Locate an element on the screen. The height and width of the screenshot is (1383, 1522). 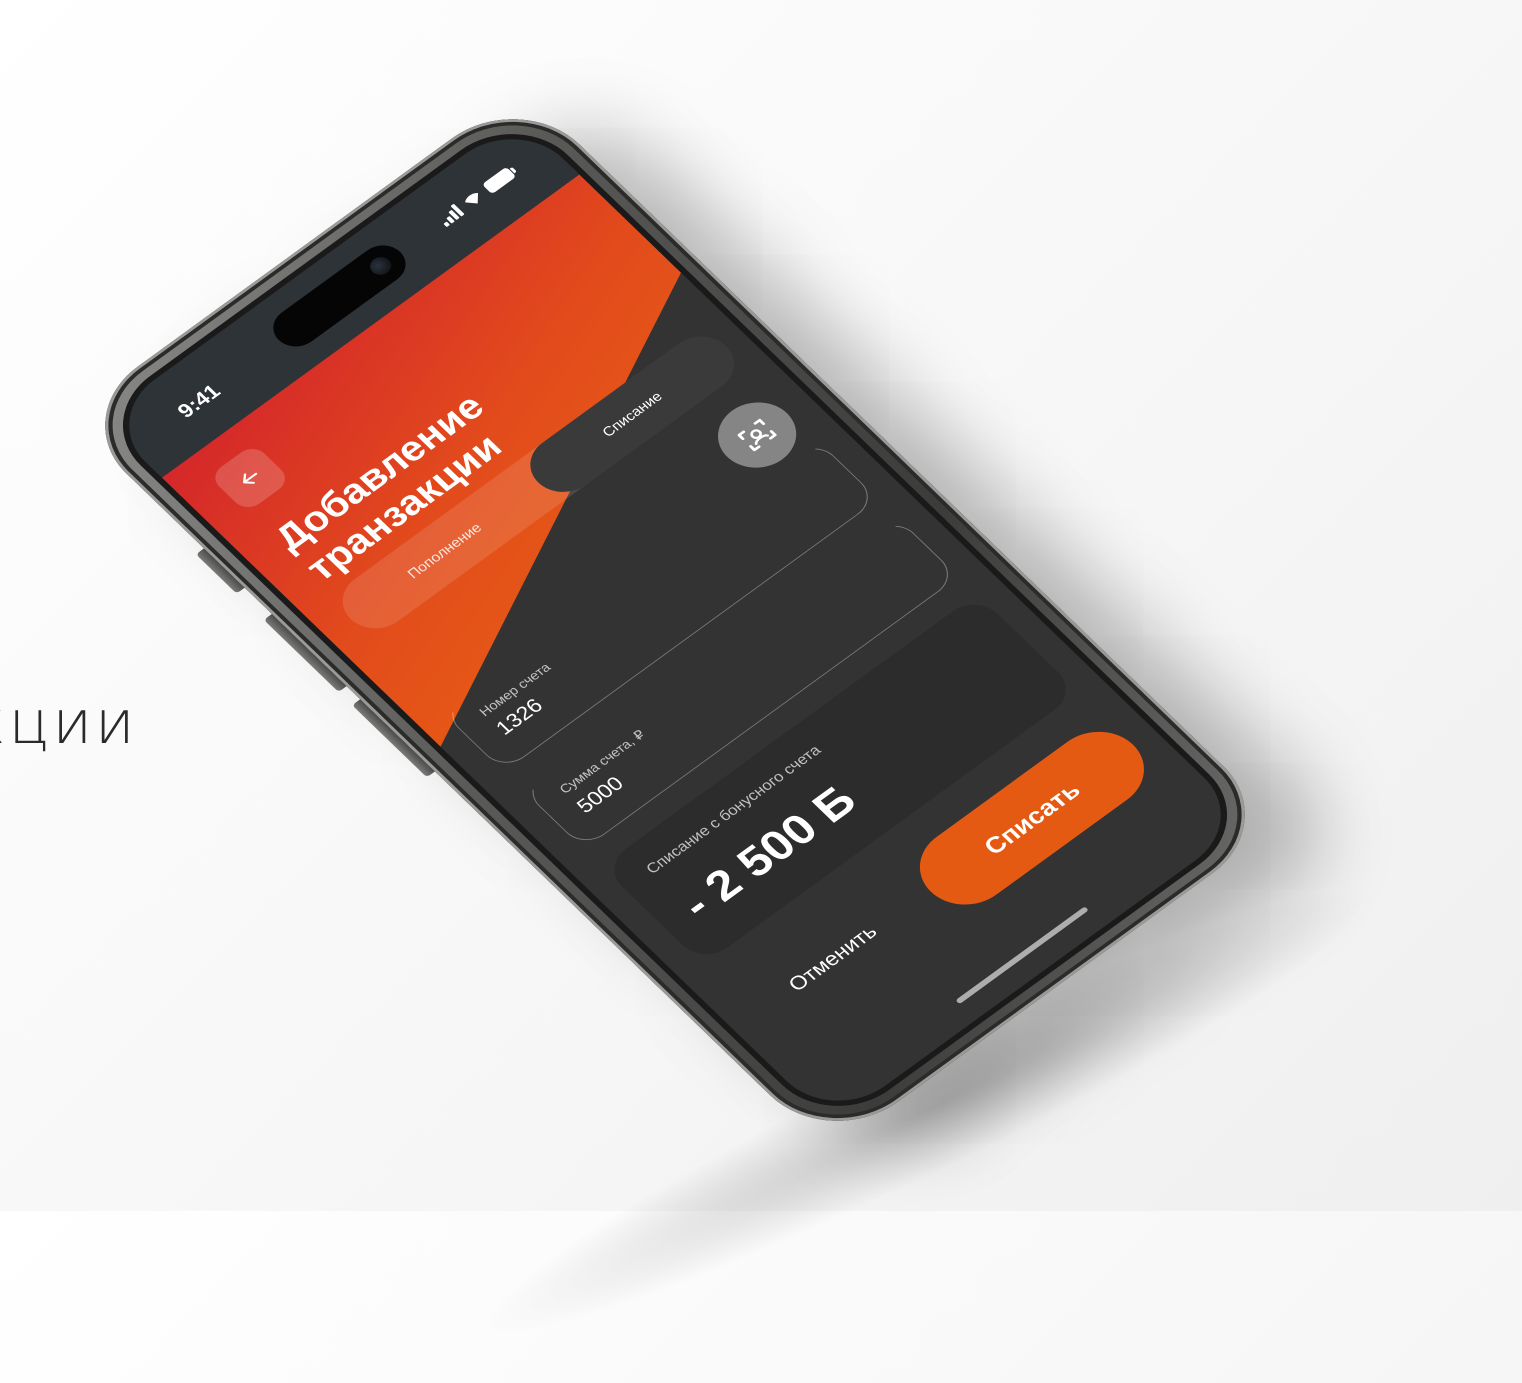
battery-icon is located at coordinates (499, 180).